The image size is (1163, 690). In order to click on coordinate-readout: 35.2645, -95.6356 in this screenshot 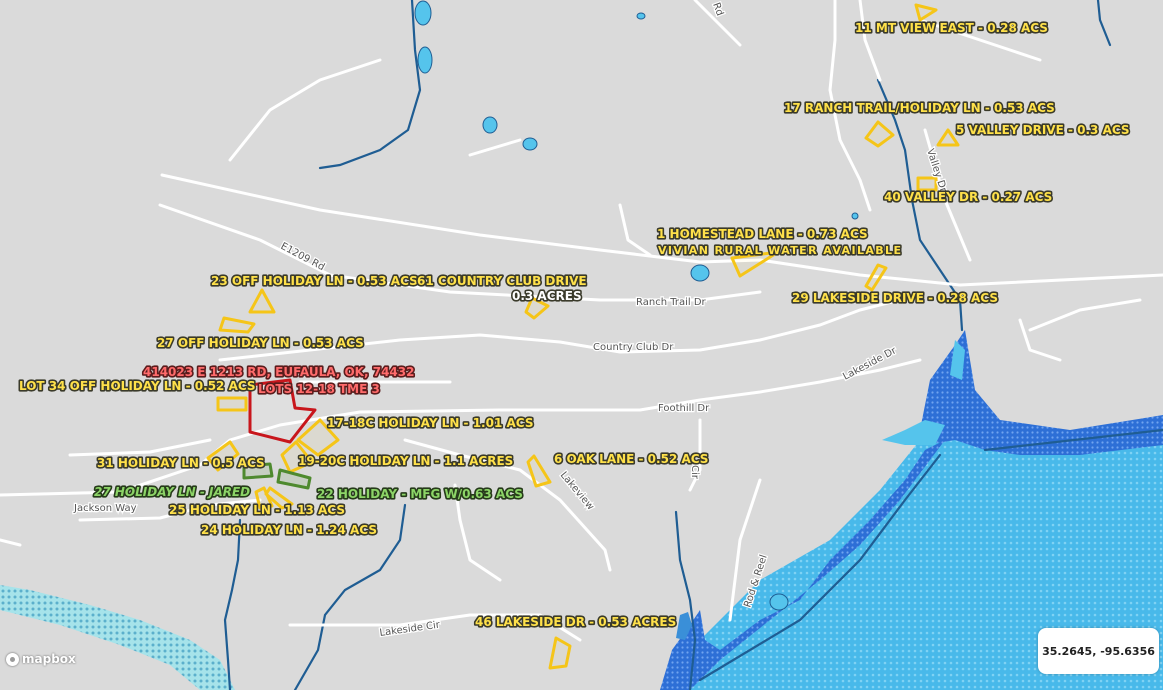, I will do `click(1098, 651)`.